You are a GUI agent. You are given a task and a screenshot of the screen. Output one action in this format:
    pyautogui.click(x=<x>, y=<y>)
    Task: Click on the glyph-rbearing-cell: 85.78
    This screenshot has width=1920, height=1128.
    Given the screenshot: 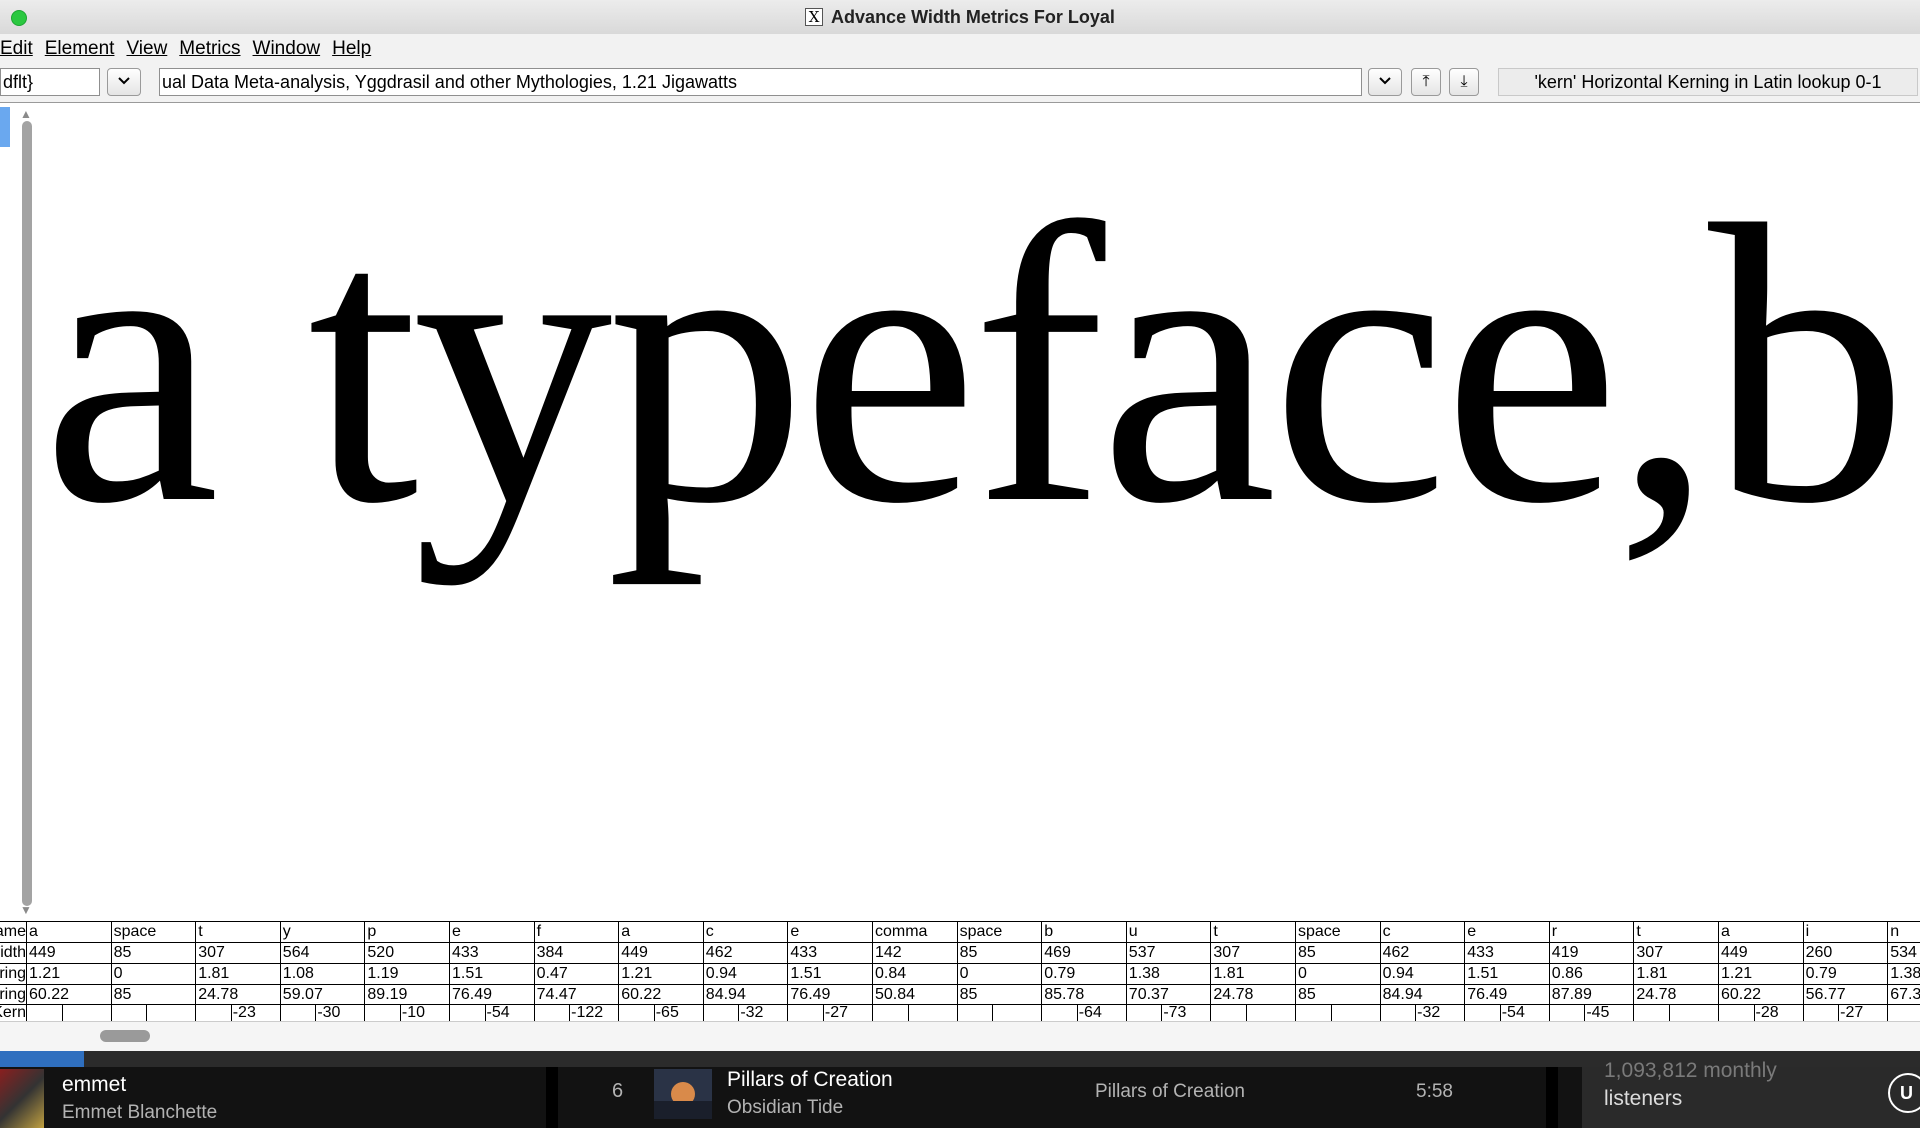 What is the action you would take?
    pyautogui.click(x=1083, y=995)
    